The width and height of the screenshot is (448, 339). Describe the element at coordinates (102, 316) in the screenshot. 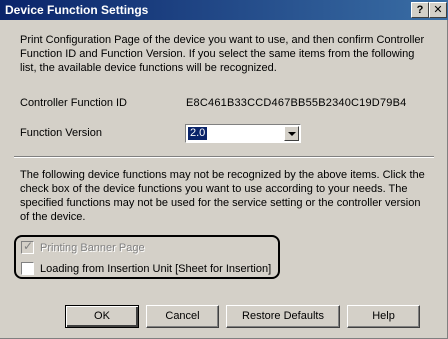

I see `ok-button: OK` at that location.